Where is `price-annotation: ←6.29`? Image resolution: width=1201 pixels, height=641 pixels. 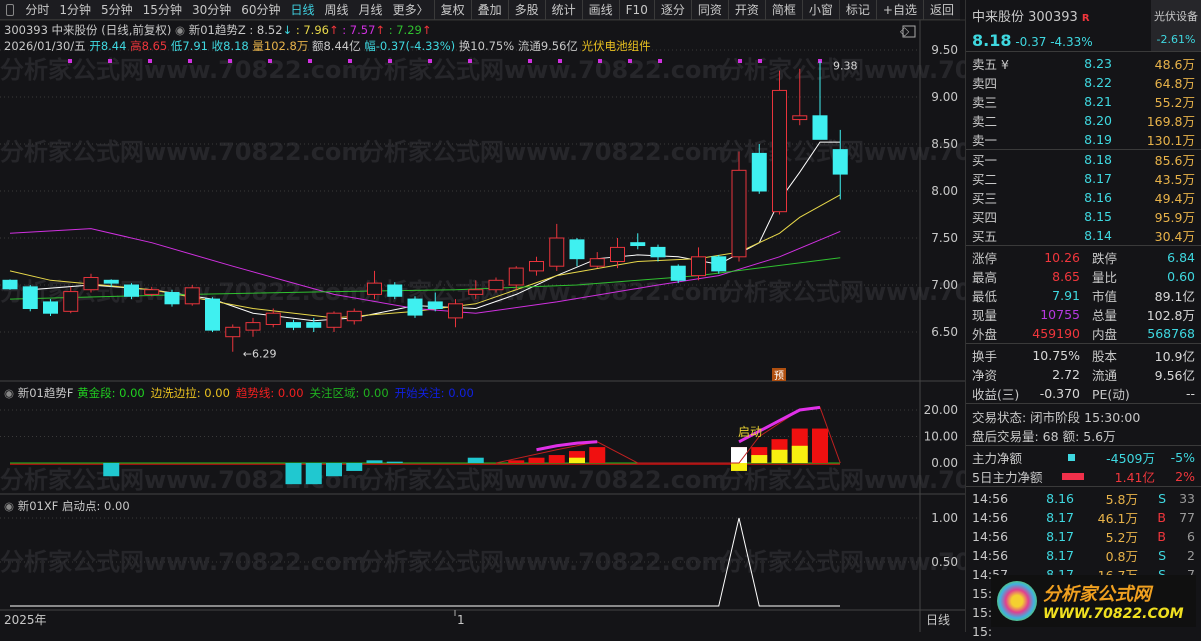
price-annotation: ←6.29 is located at coordinates (260, 354).